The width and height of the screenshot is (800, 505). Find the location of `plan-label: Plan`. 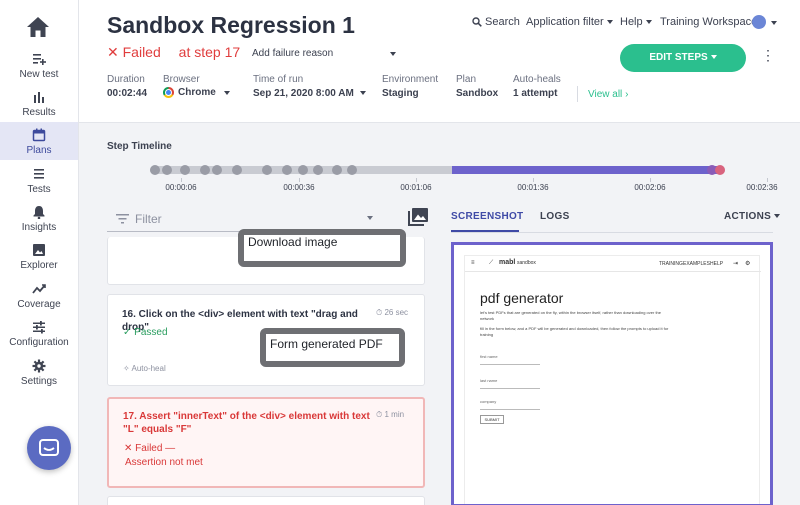

plan-label: Plan is located at coordinates (466, 79).